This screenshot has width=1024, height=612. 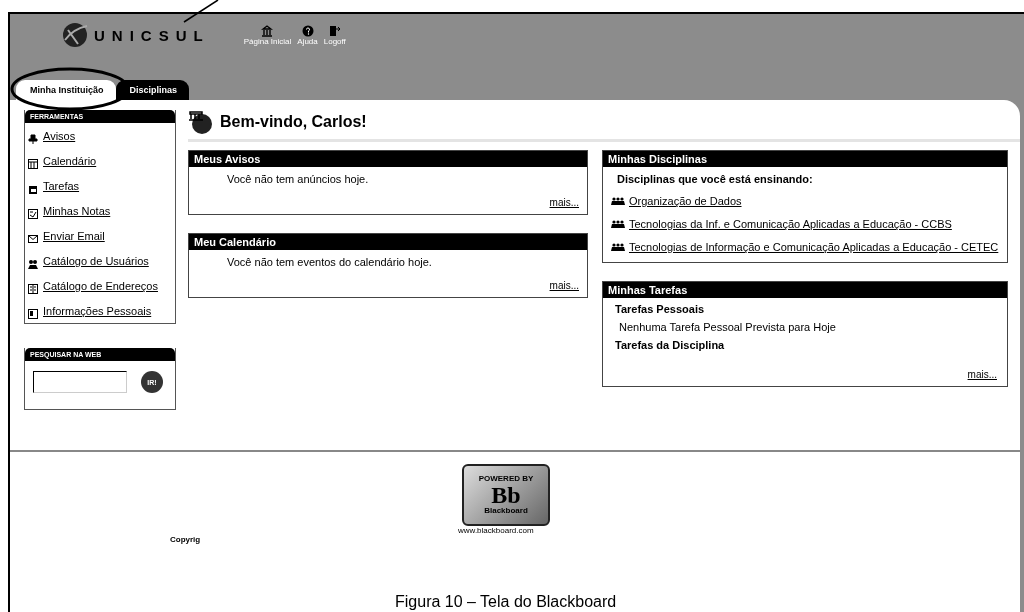 I want to click on building-icon, so click(x=267, y=30).